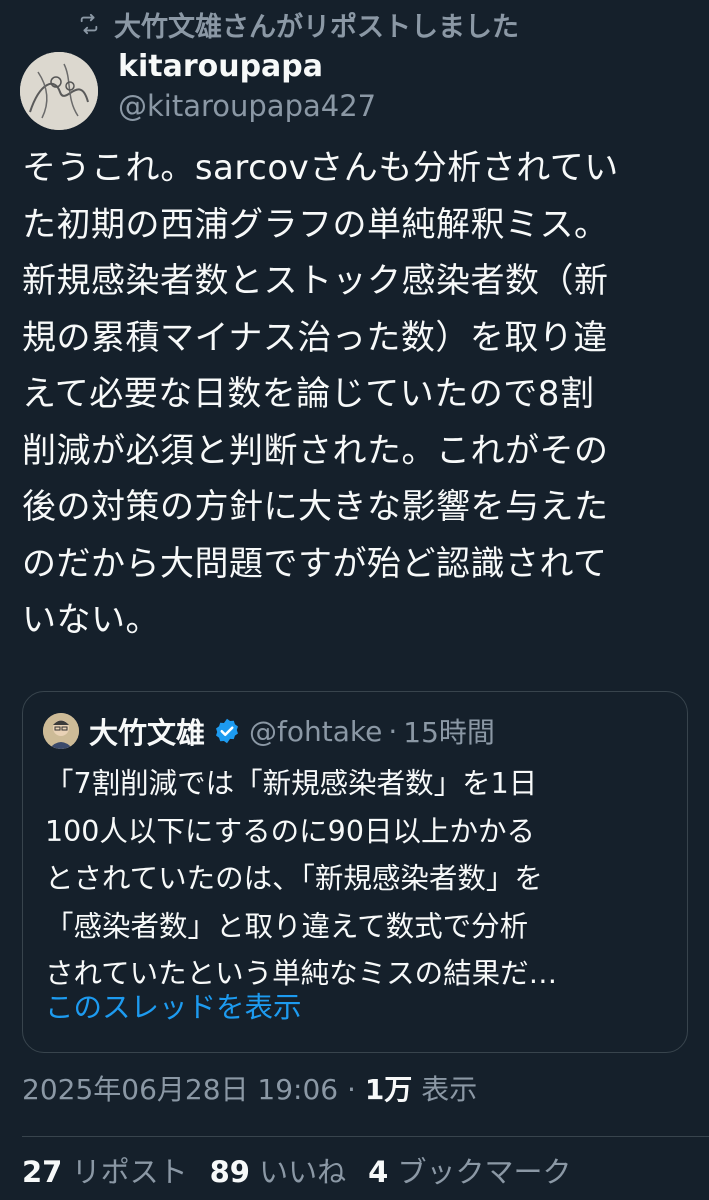 The width and height of the screenshot is (709, 1200). What do you see at coordinates (227, 731) in the screenshot?
I see `verified-badge-icon` at bounding box center [227, 731].